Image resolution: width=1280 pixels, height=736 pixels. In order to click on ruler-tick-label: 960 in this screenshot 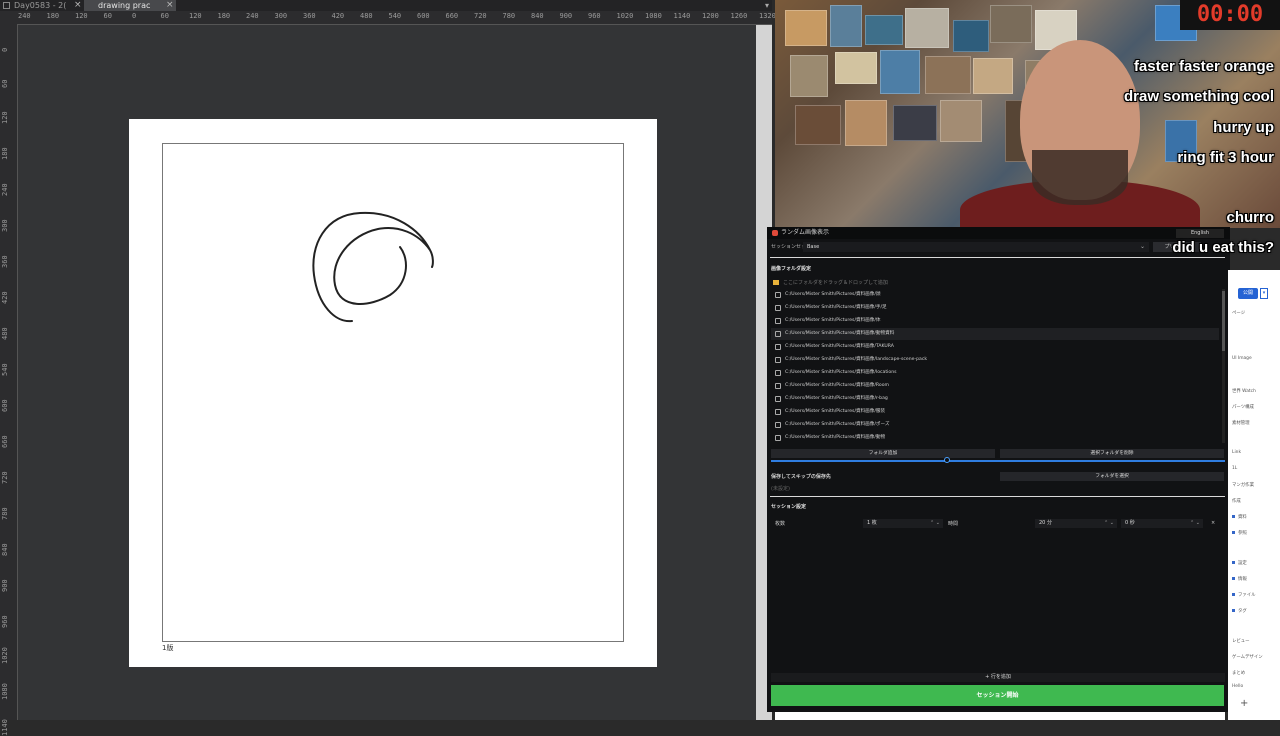, I will do `click(594, 16)`.